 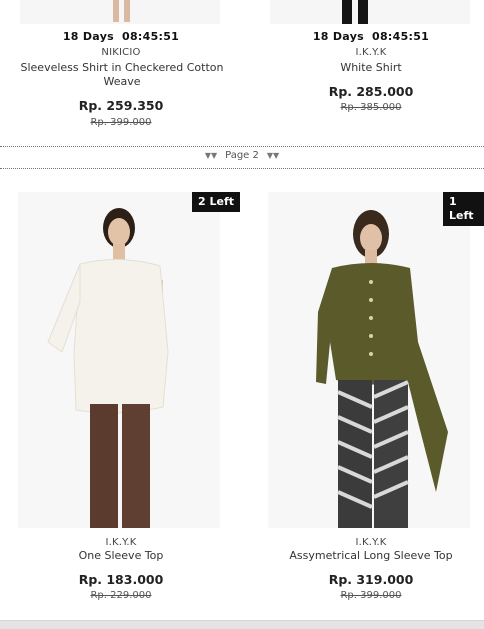 I want to click on product-price: Rp. 319.000, so click(x=371, y=579).